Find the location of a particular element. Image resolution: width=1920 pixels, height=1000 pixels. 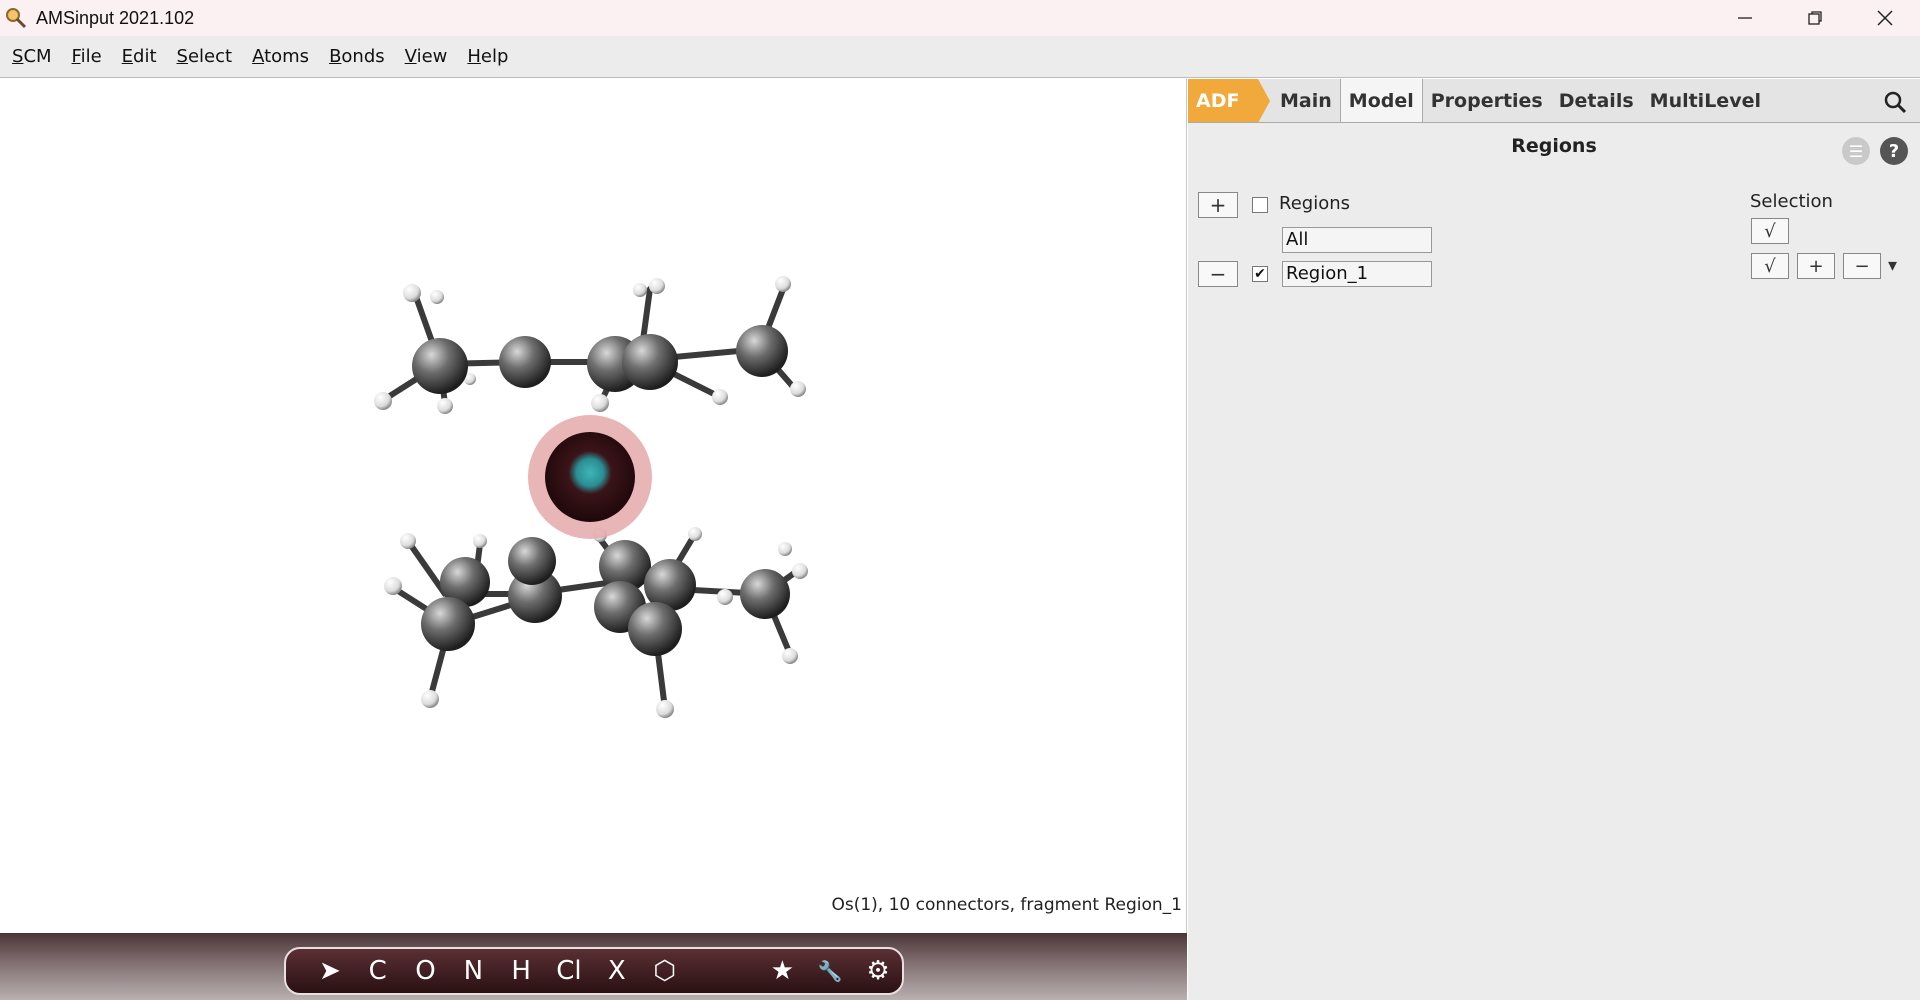

menu-view: View is located at coordinates (426, 56).